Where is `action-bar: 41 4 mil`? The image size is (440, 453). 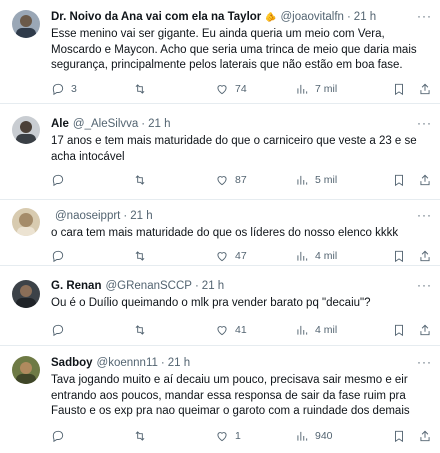
action-bar: 41 4 mil is located at coordinates (241, 330).